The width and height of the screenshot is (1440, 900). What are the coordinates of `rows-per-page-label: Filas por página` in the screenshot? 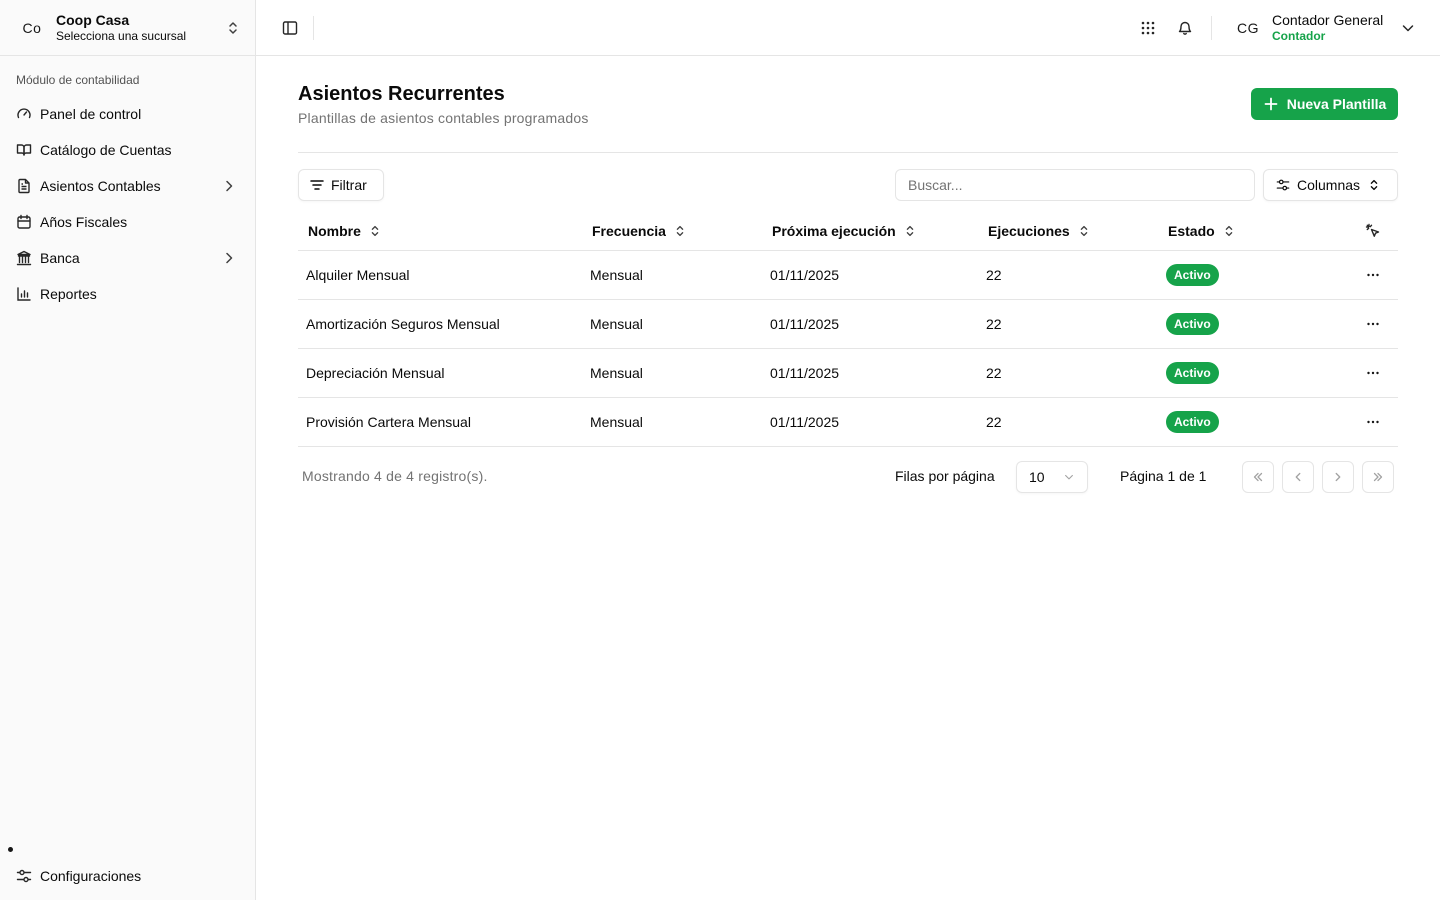 It's located at (945, 476).